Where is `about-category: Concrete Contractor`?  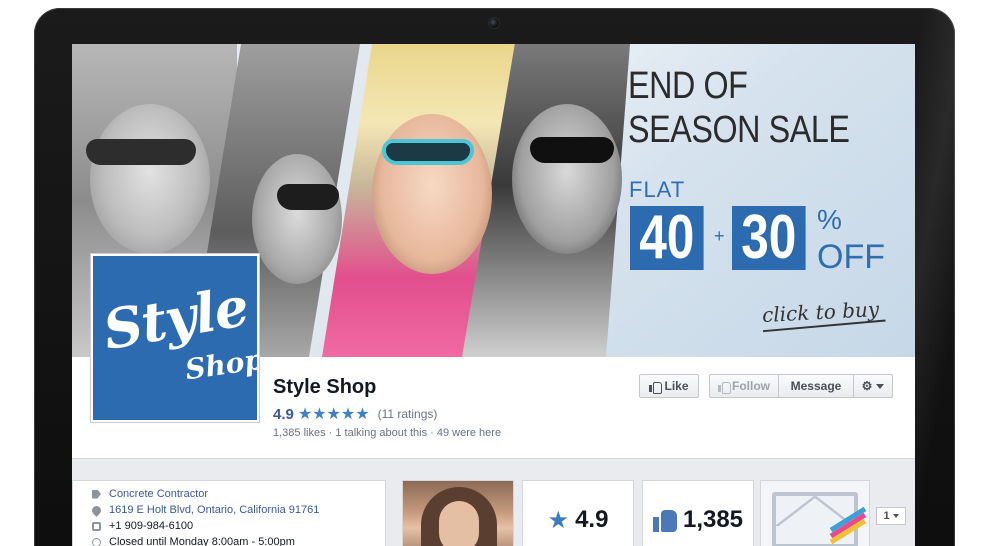 about-category: Concrete Contractor is located at coordinates (150, 494).